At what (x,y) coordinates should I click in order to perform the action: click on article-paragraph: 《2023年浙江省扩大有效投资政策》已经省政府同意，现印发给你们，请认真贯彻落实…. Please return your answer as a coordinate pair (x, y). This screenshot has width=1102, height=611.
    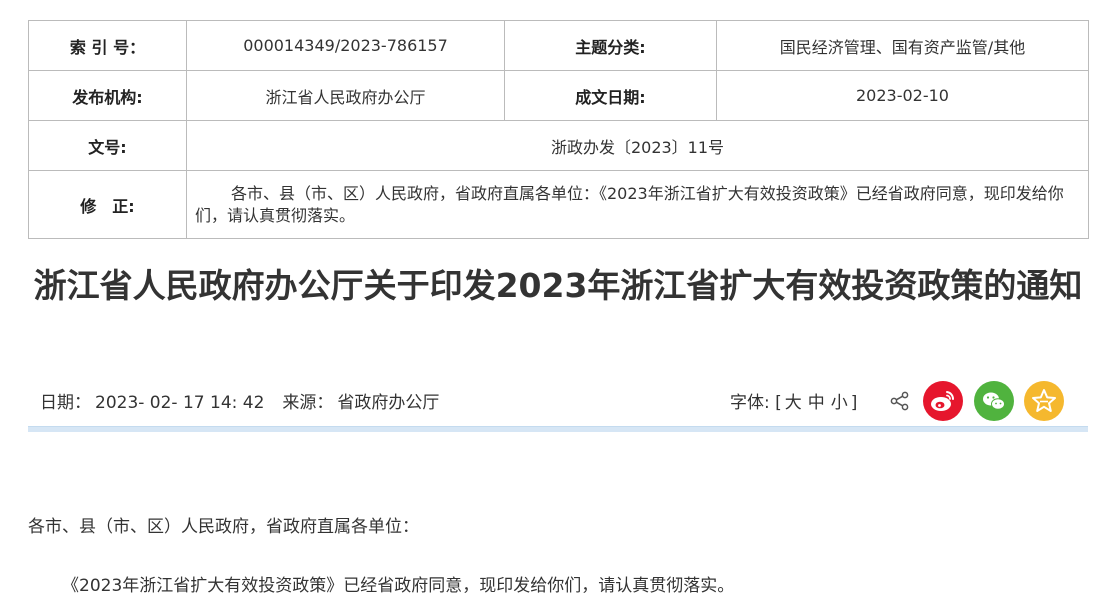
    Looking at the image, I should click on (398, 586).